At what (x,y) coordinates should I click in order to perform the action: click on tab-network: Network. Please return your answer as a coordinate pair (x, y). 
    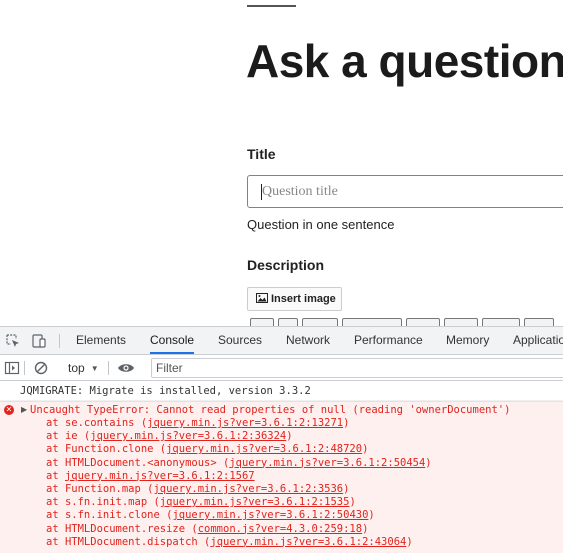
    Looking at the image, I should click on (308, 340).